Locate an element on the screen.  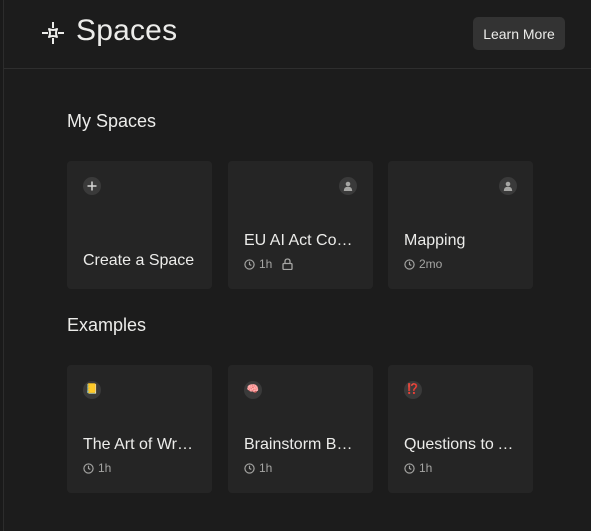
spaces-sparkle-icon is located at coordinates (53, 33).